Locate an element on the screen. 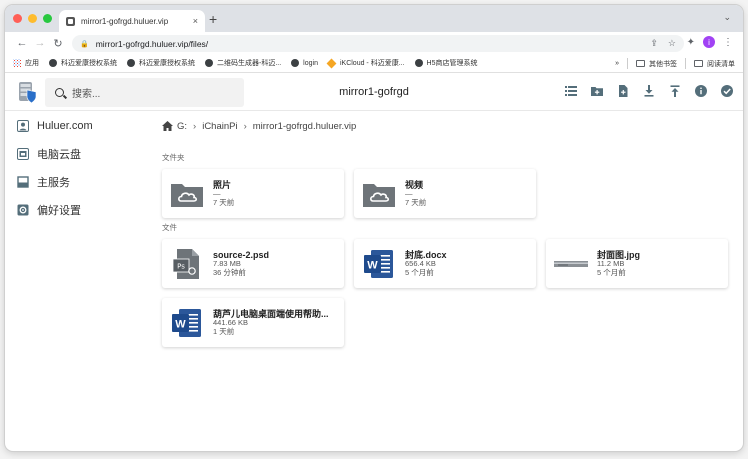 Image resolution: width=748 pixels, height=459 pixels. reload-icon: ↻ is located at coordinates (58, 43).